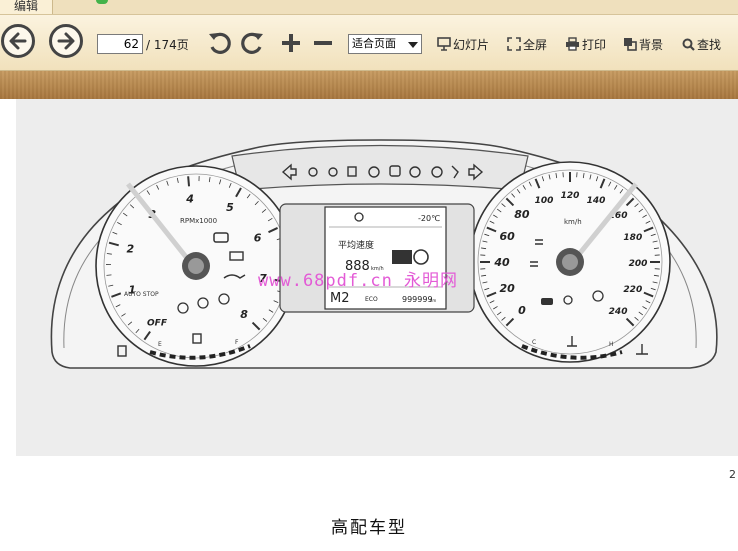 The height and width of the screenshot is (551, 738). What do you see at coordinates (369, 528) in the screenshot?
I see `figure-caption: 高配车型` at bounding box center [369, 528].